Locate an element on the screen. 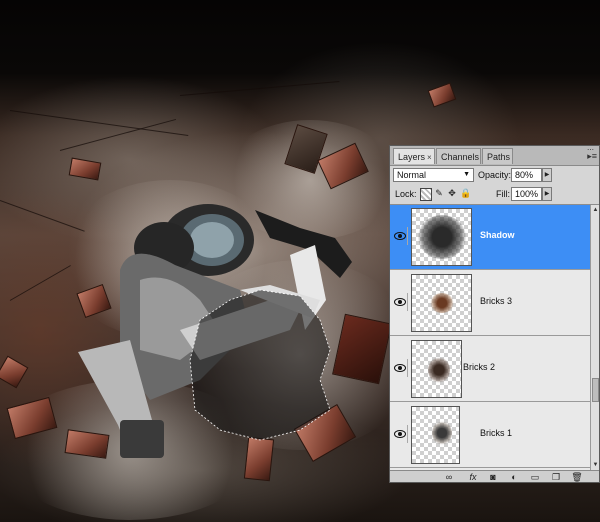 The width and height of the screenshot is (600, 522). tab-layers-label: Layers is located at coordinates (412, 157).